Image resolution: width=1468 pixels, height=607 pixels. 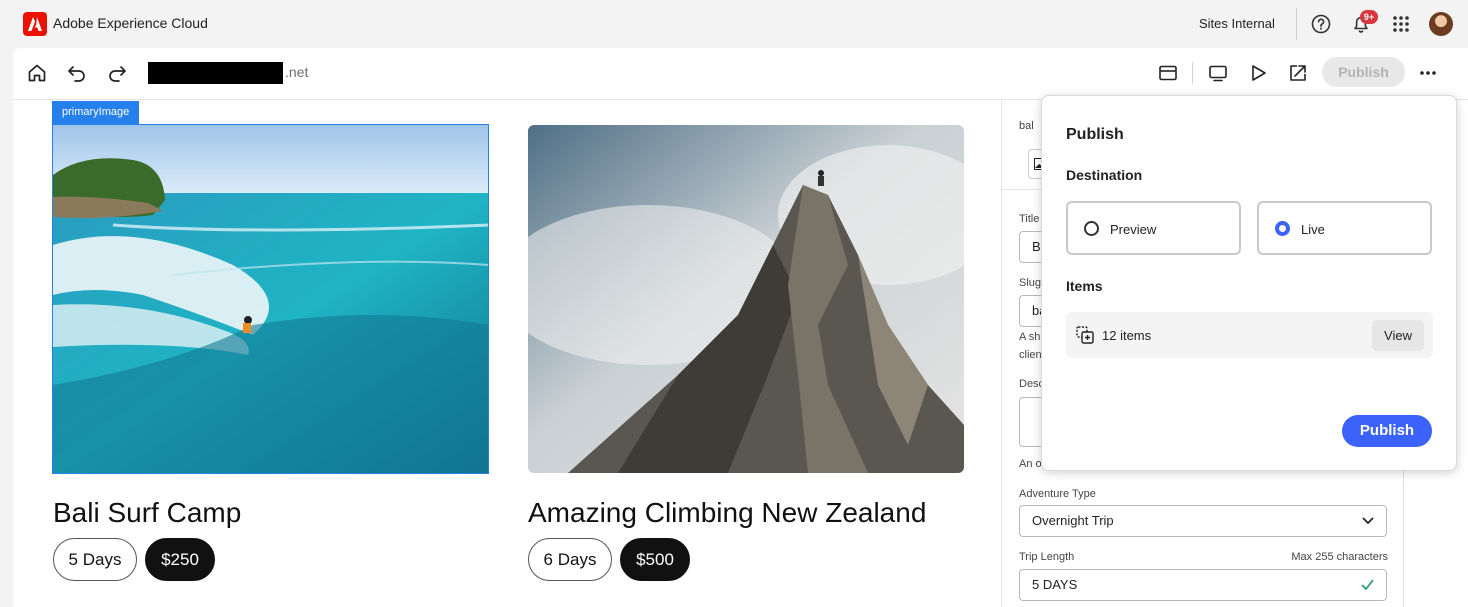 What do you see at coordinates (734, 24) in the screenshot?
I see `shell-bar: Adobe Experience Cloud Sites Internal 9+` at bounding box center [734, 24].